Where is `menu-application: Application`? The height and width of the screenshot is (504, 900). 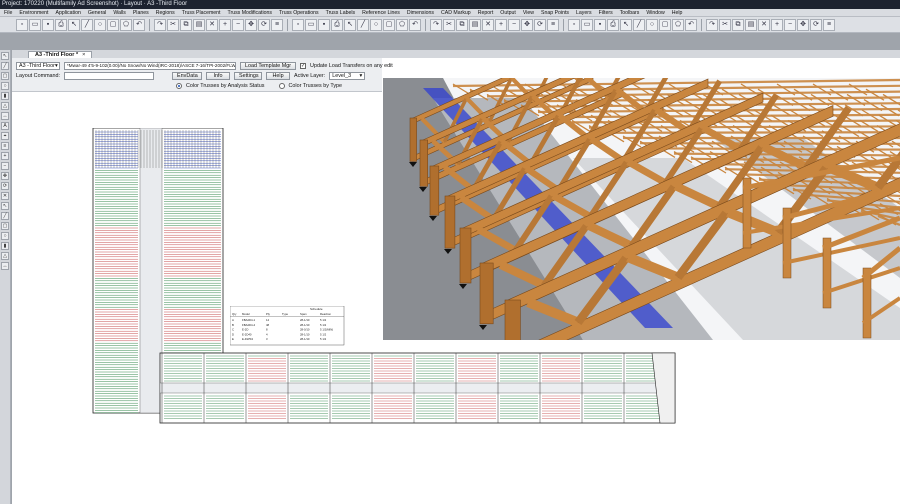
menu-application: Application is located at coordinates (67, 13).